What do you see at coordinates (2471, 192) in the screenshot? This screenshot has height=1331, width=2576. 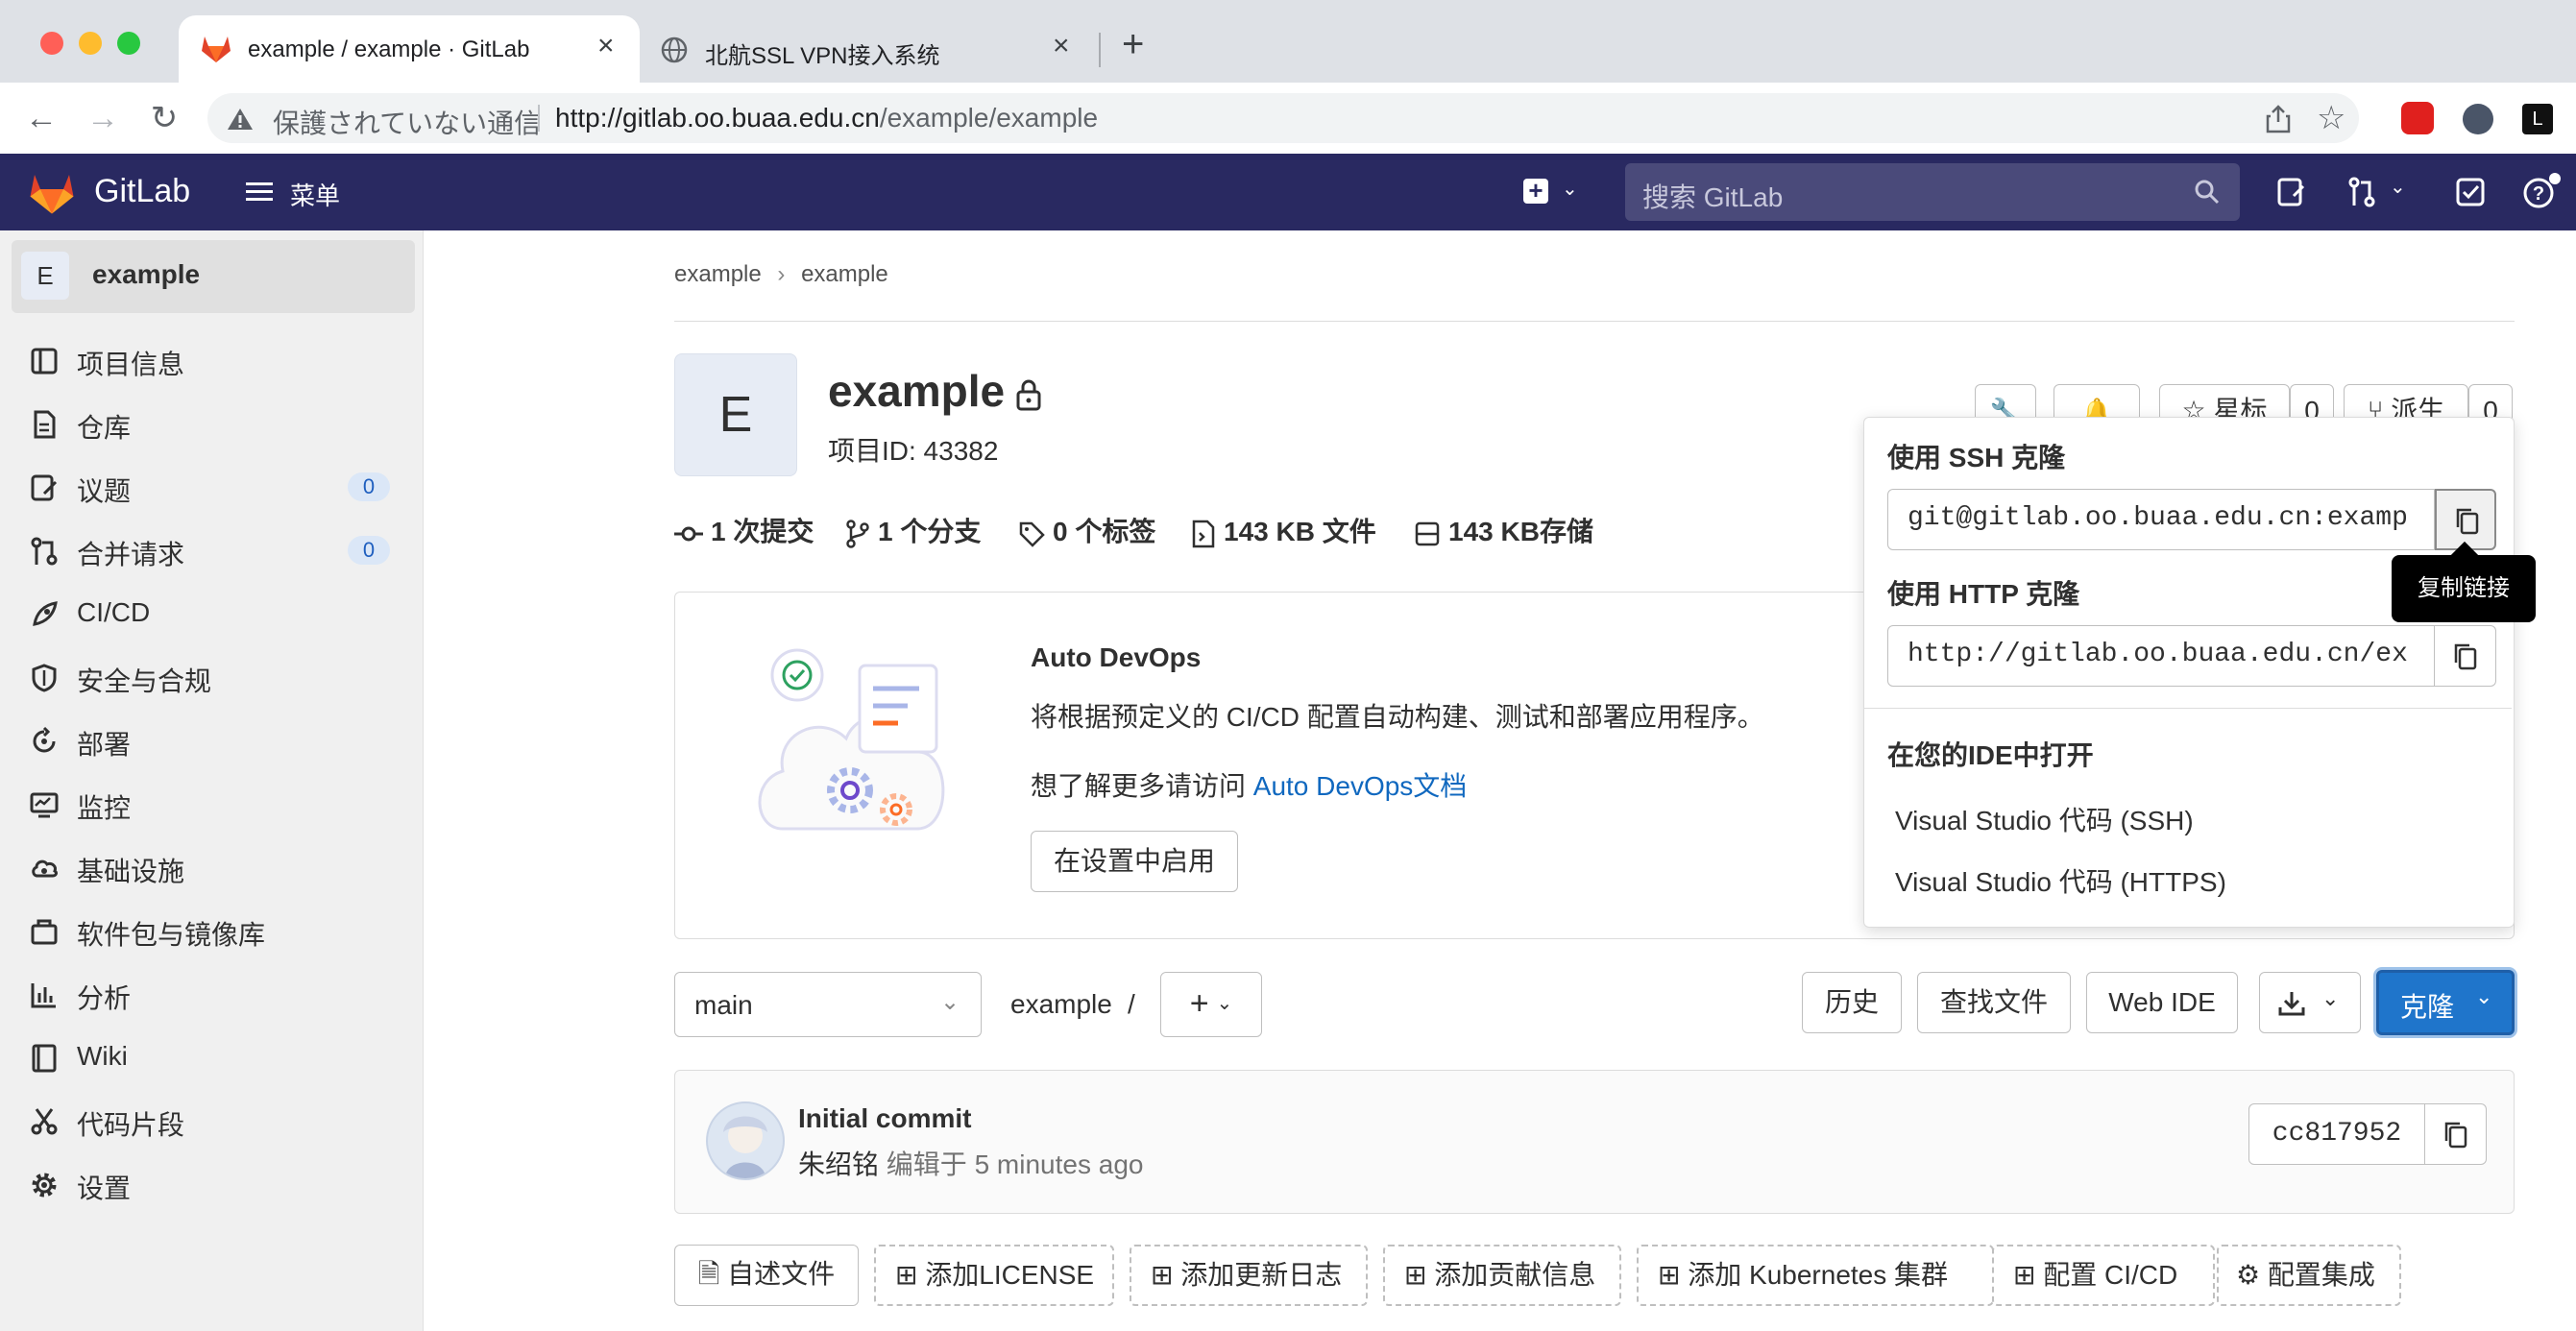 I see `todo-checkbox-icon` at bounding box center [2471, 192].